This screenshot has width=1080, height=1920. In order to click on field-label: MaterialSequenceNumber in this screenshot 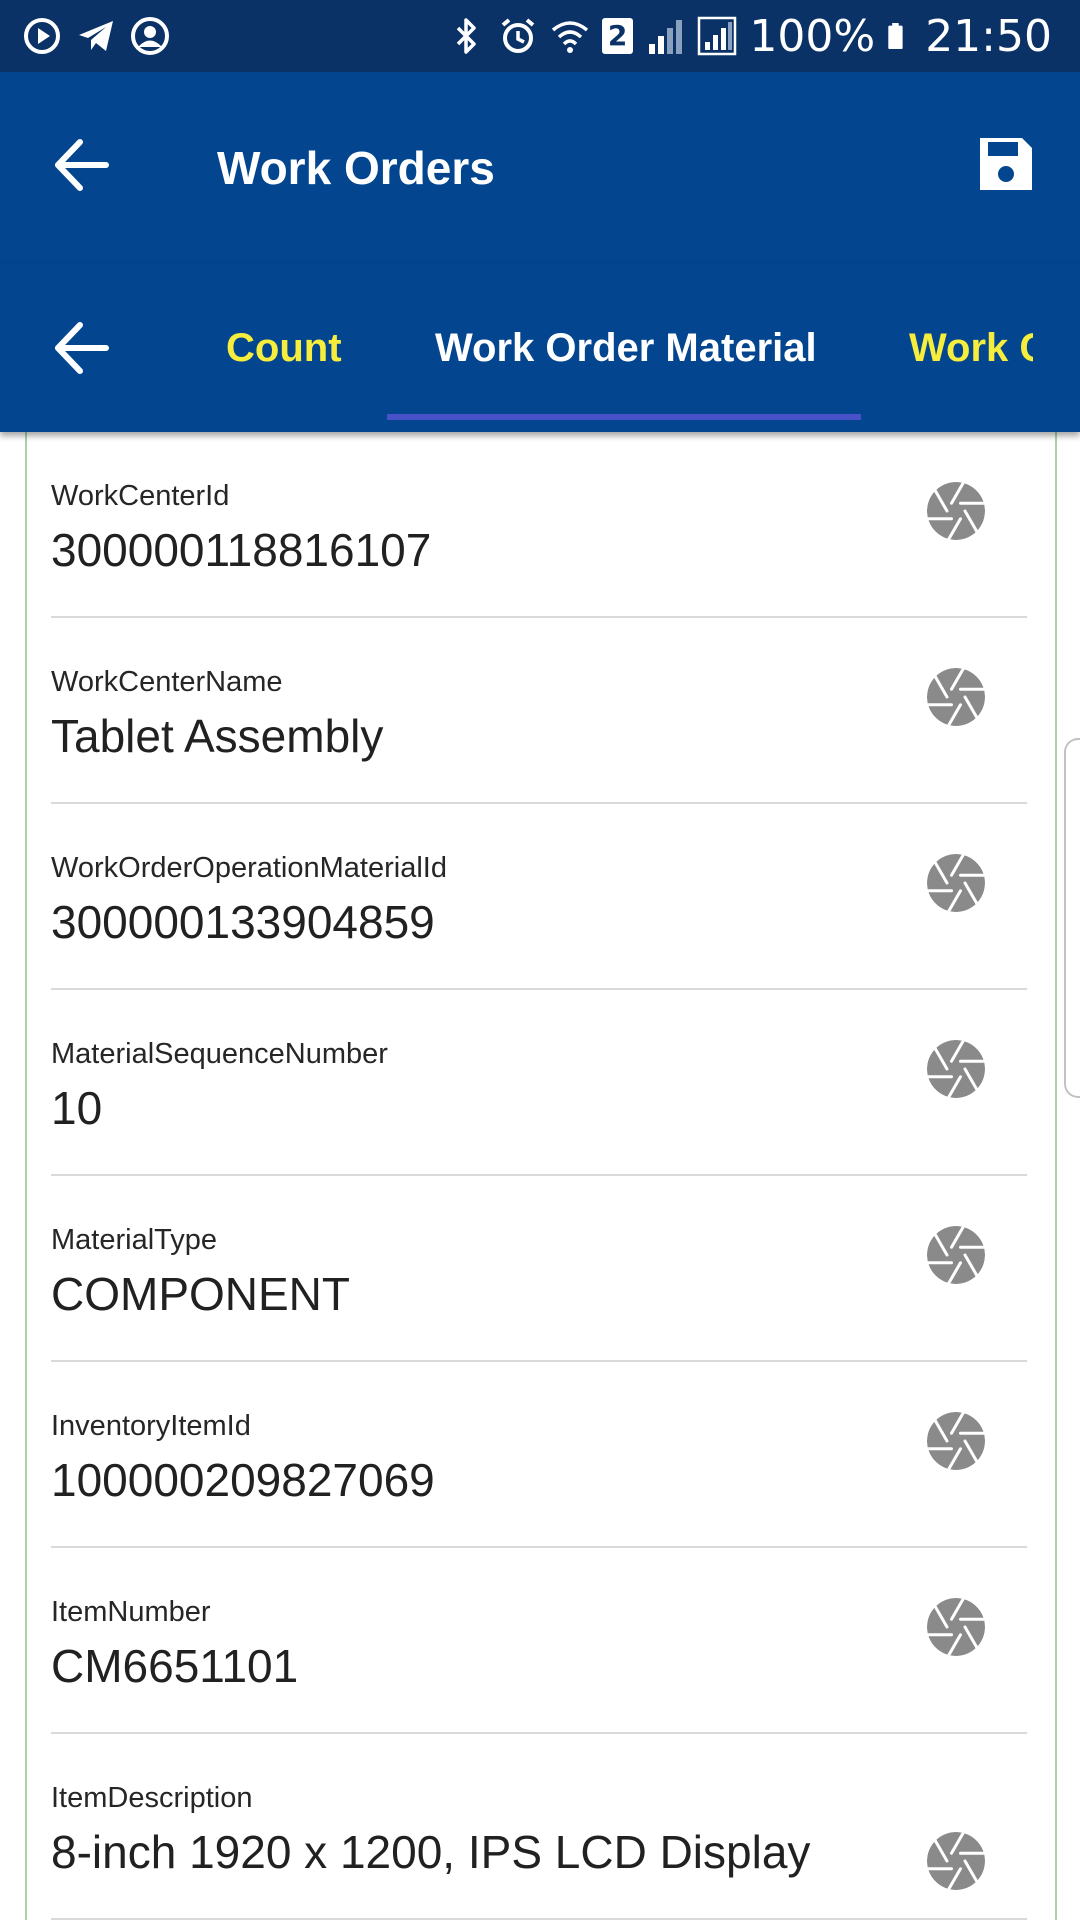, I will do `click(219, 1054)`.